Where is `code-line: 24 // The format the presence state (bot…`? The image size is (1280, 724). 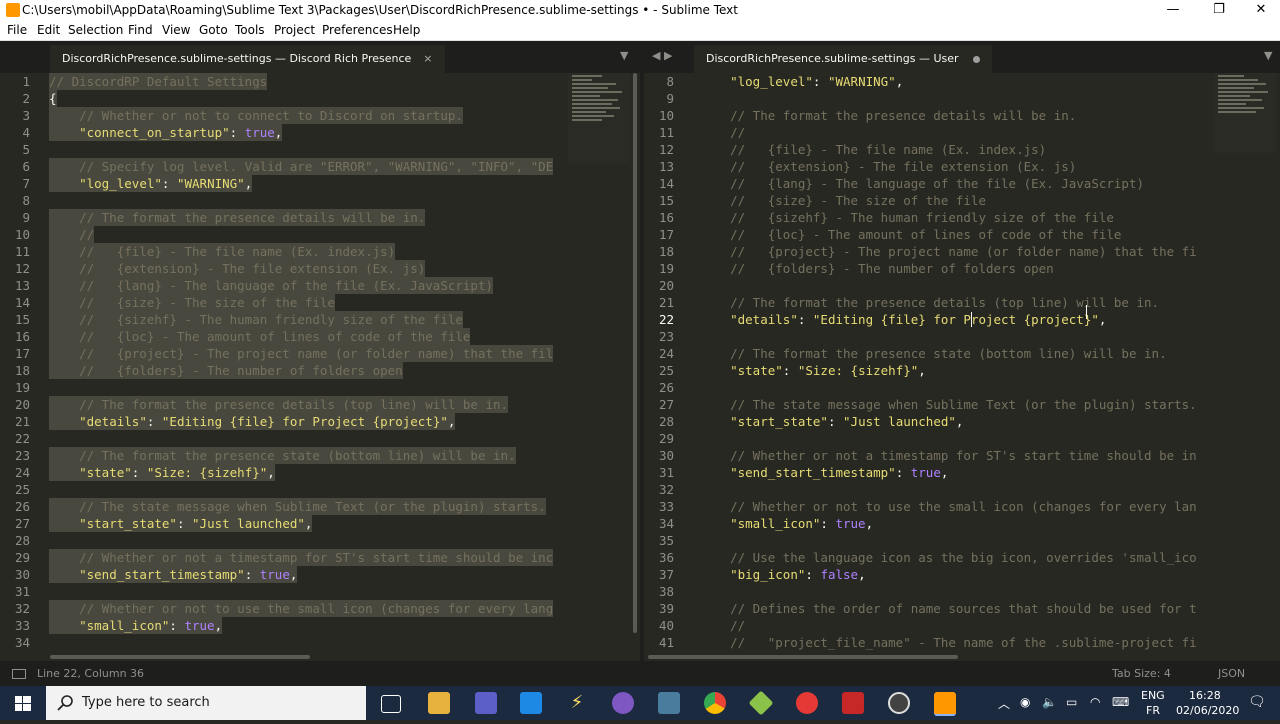
code-line: 24 // The format the presence state (bot… is located at coordinates (962, 353).